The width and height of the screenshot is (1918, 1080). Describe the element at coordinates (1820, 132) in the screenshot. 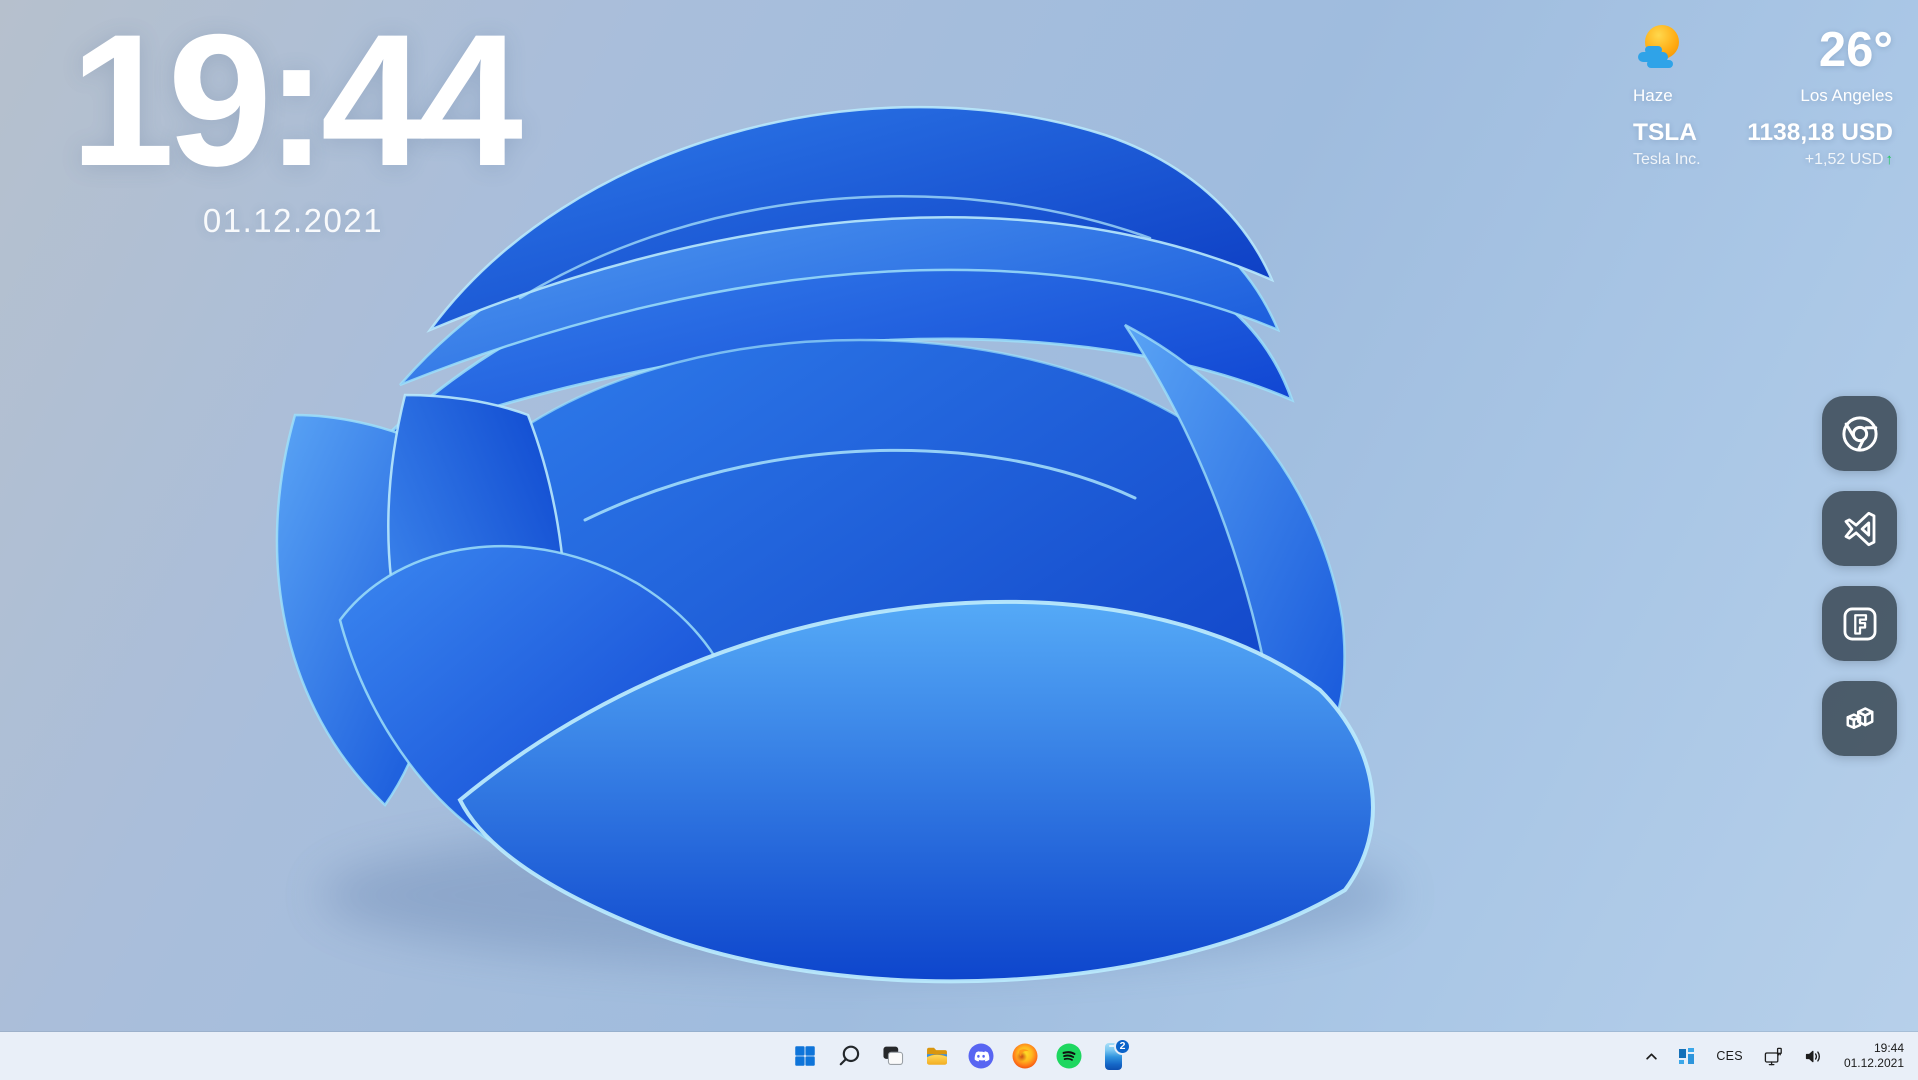

I see `stock-price: 1138,18 USD` at that location.